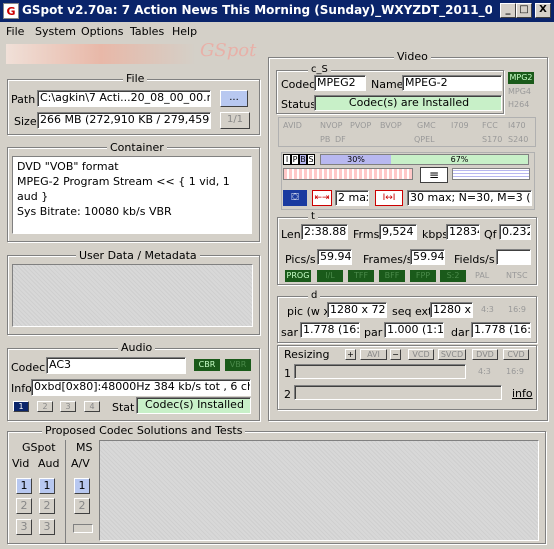 The width and height of the screenshot is (554, 549). Describe the element at coordinates (426, 125) in the screenshot. I see `tag-gmc: GMC` at that location.